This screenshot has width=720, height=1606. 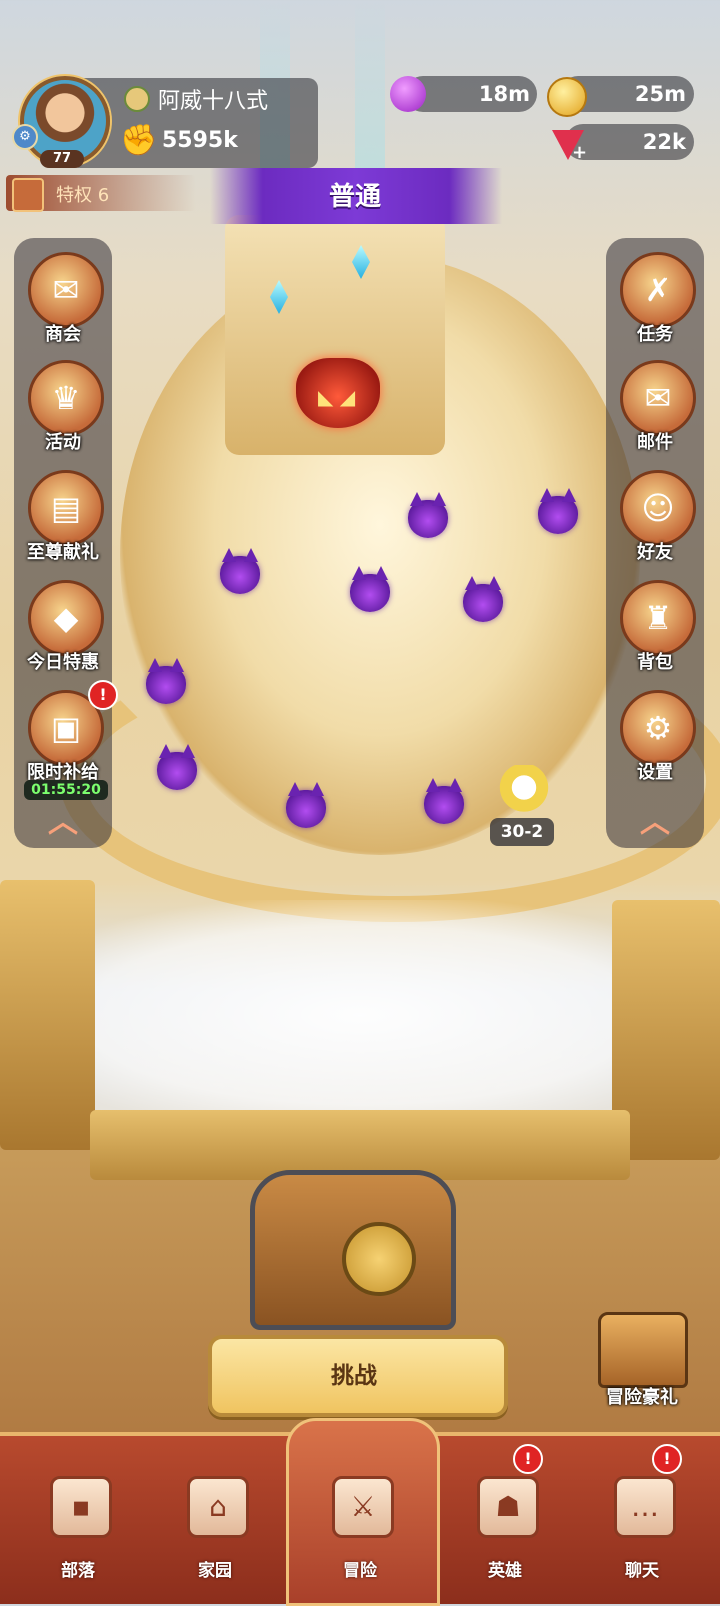 I want to click on menu-label: 背包, so click(x=655, y=662).